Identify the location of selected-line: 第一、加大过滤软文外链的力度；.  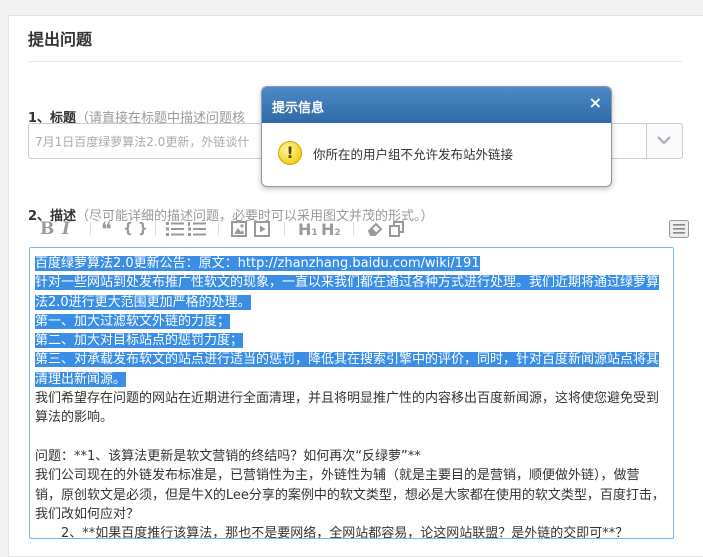
(133, 321).